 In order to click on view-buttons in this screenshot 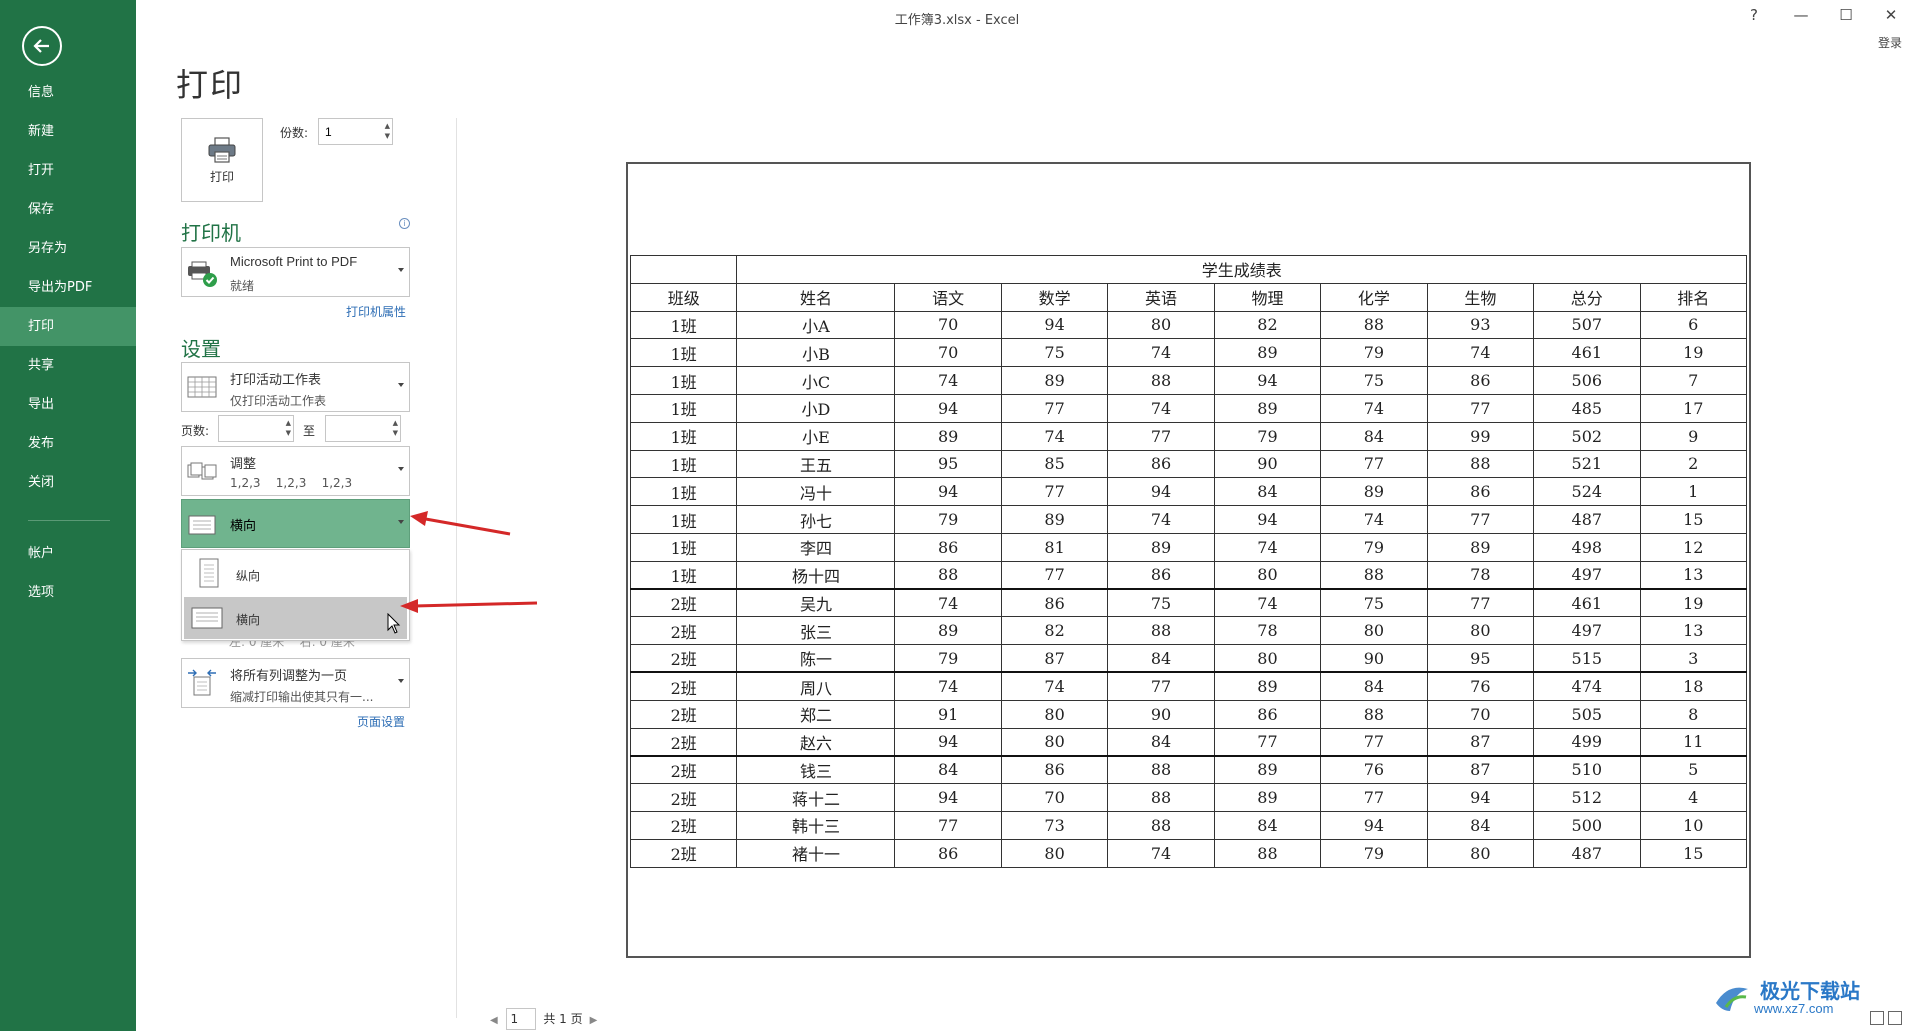, I will do `click(1886, 1018)`.